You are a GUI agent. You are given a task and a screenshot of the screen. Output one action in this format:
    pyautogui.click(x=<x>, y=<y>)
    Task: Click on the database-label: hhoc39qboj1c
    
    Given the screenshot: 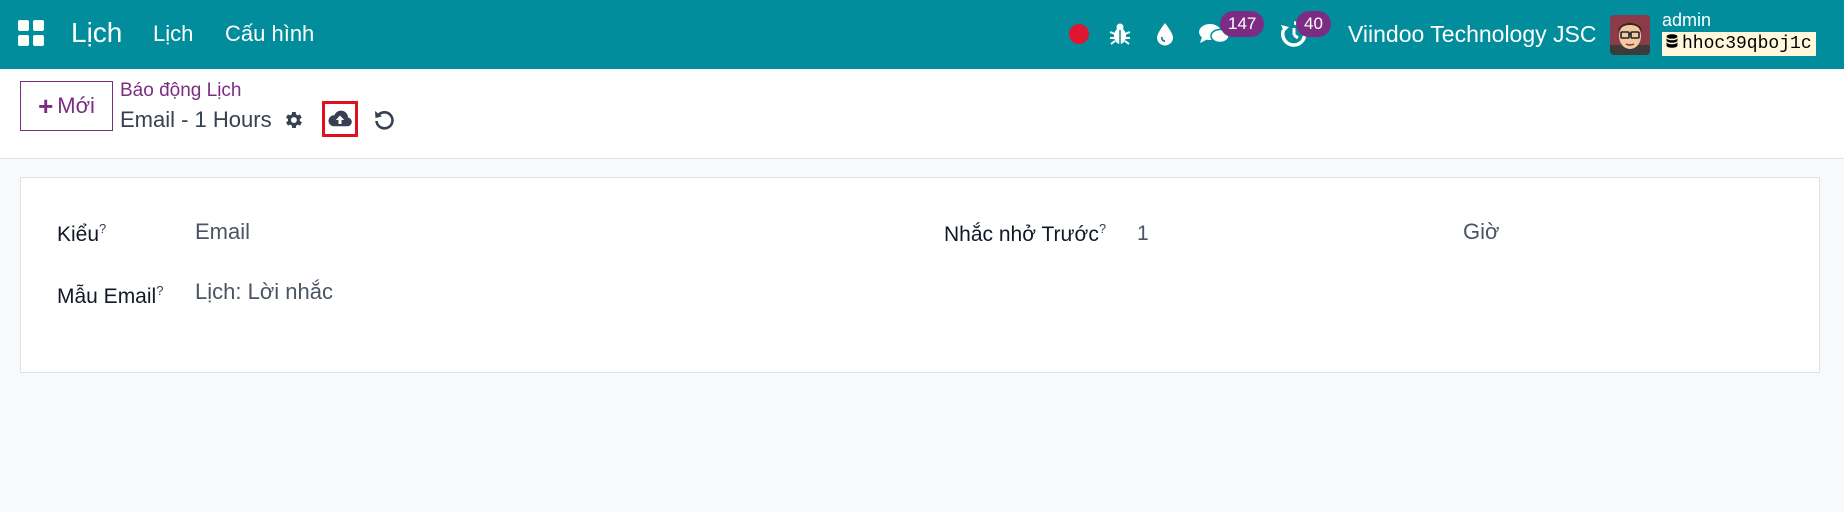 What is the action you would take?
    pyautogui.click(x=1747, y=44)
    